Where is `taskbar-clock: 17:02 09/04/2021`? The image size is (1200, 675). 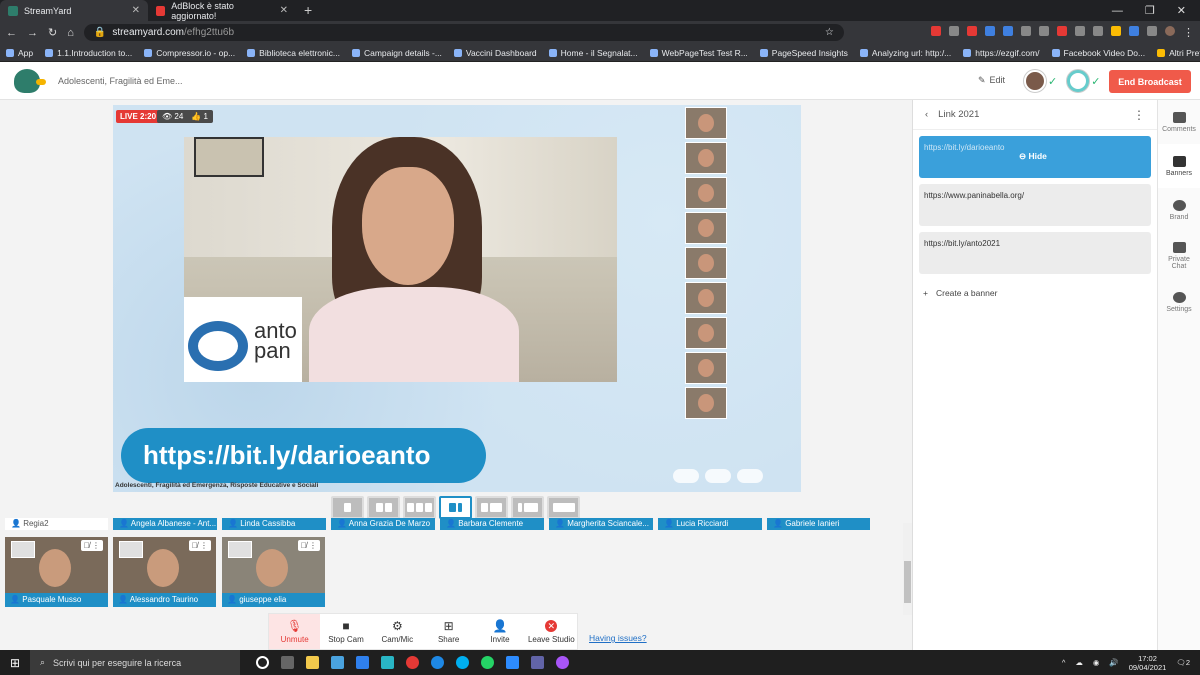
taskbar-clock: 17:02 09/04/2021 is located at coordinates (1148, 663).